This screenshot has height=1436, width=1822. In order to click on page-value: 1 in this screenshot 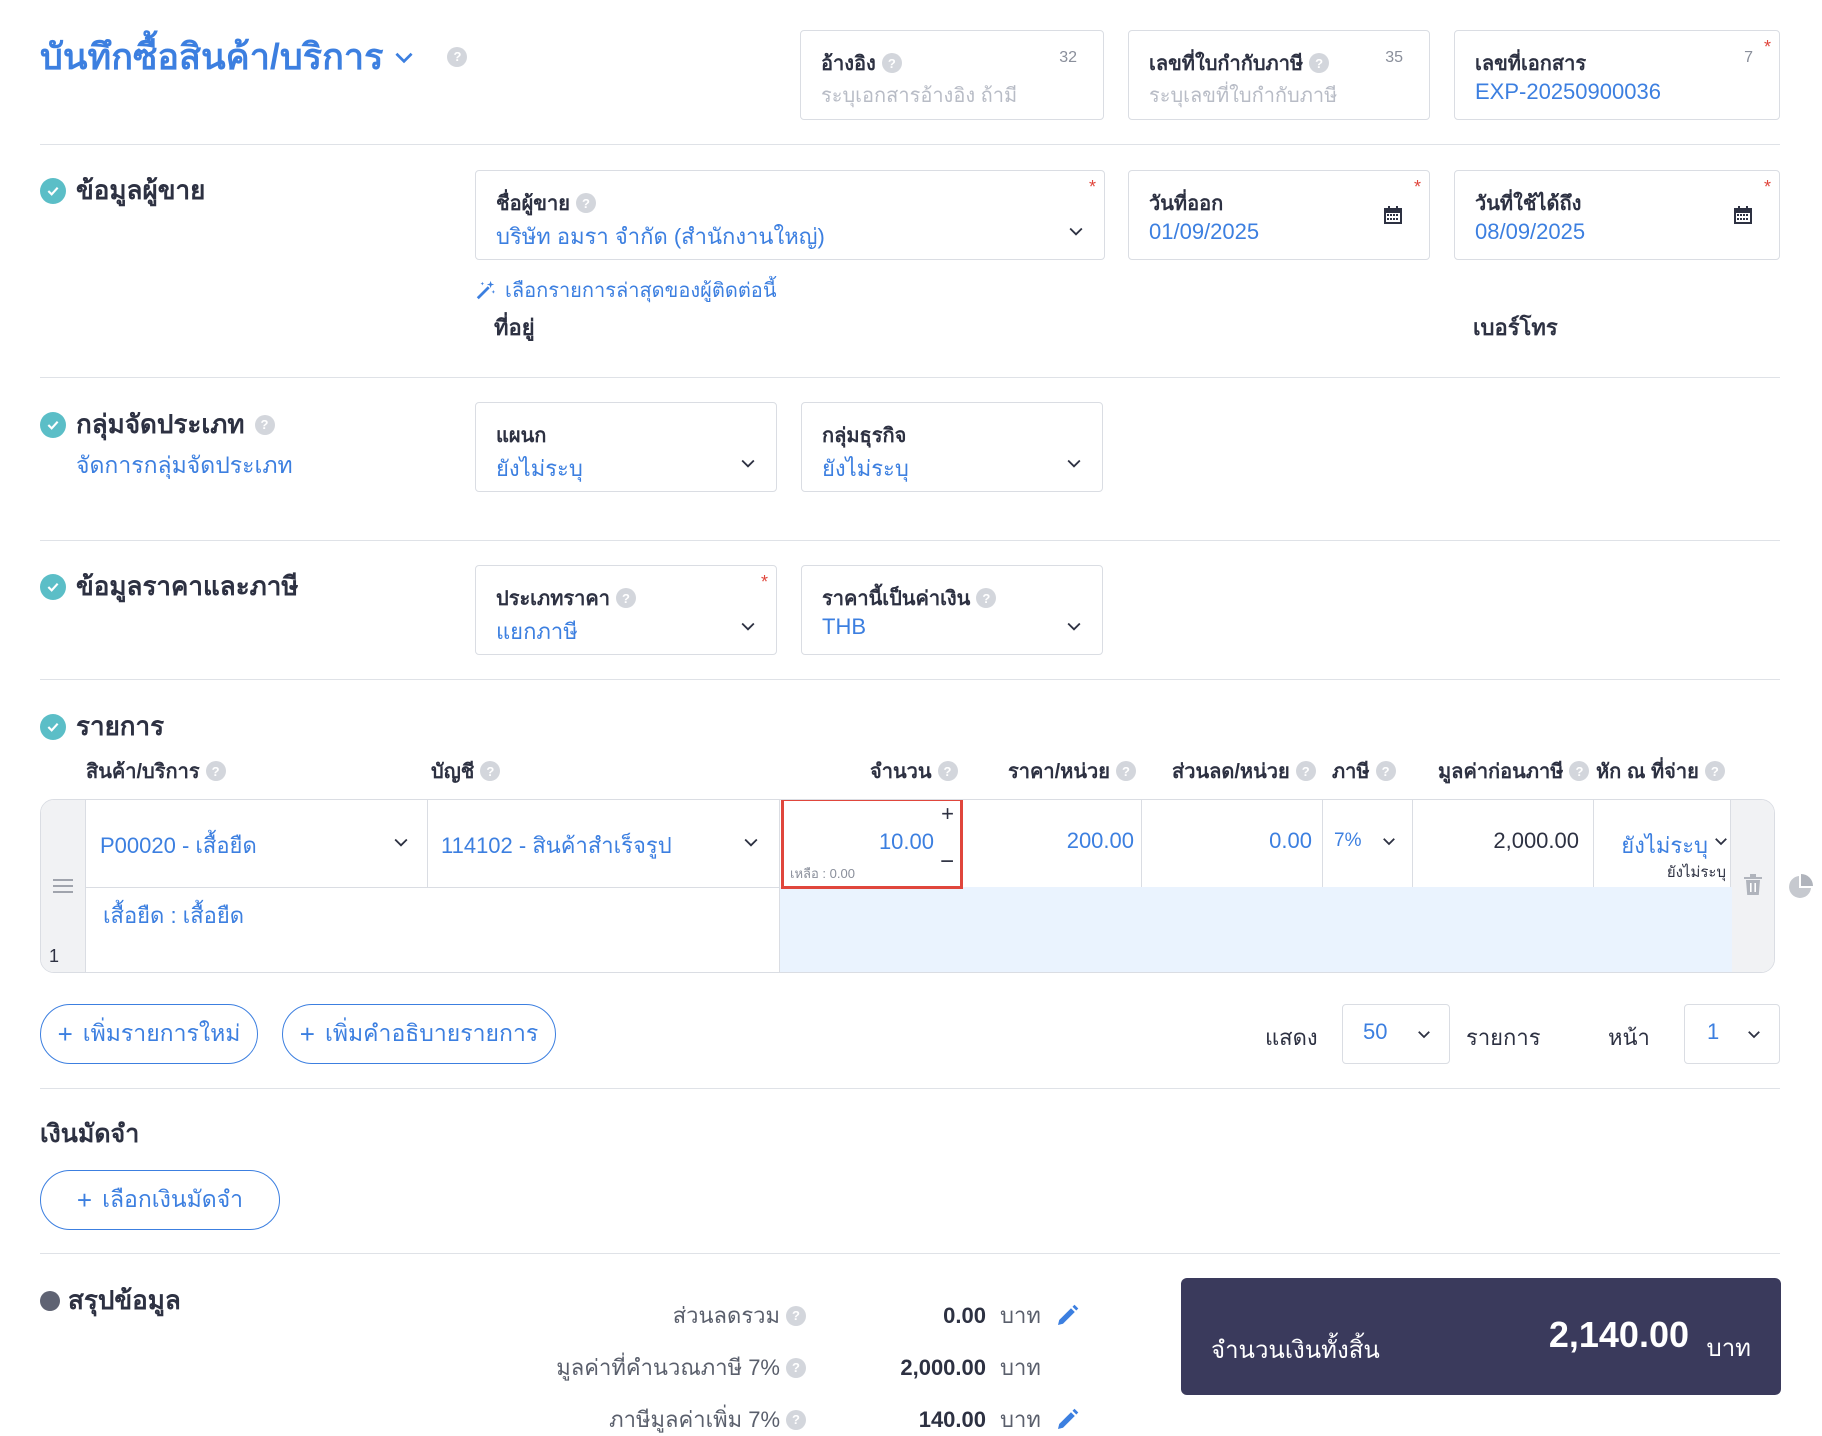, I will do `click(1713, 1031)`.